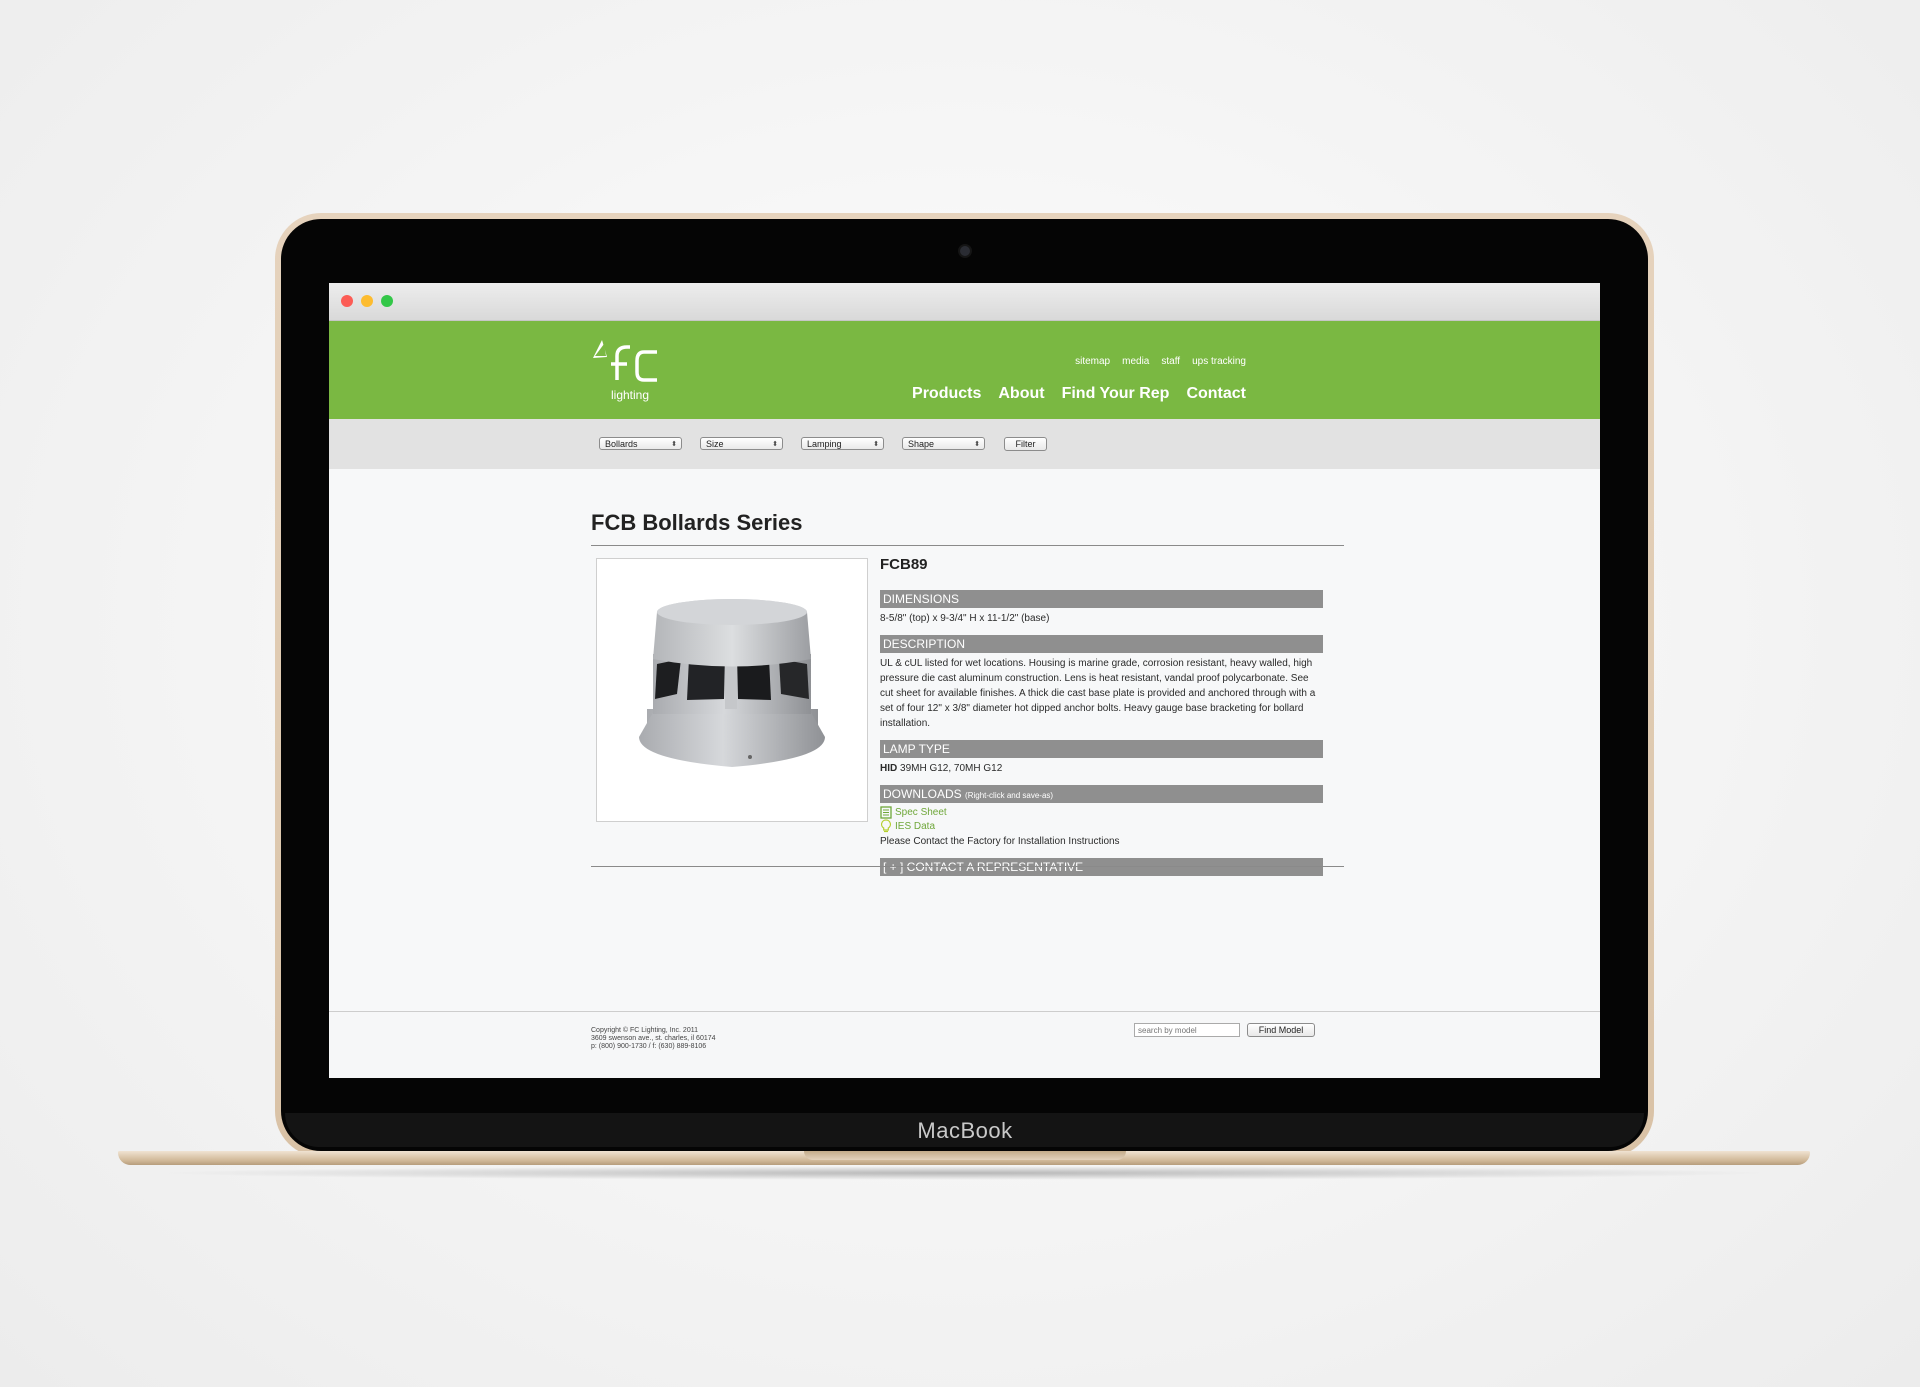 Image resolution: width=1920 pixels, height=1387 pixels. What do you see at coordinates (886, 812) in the screenshot?
I see `document-icon` at bounding box center [886, 812].